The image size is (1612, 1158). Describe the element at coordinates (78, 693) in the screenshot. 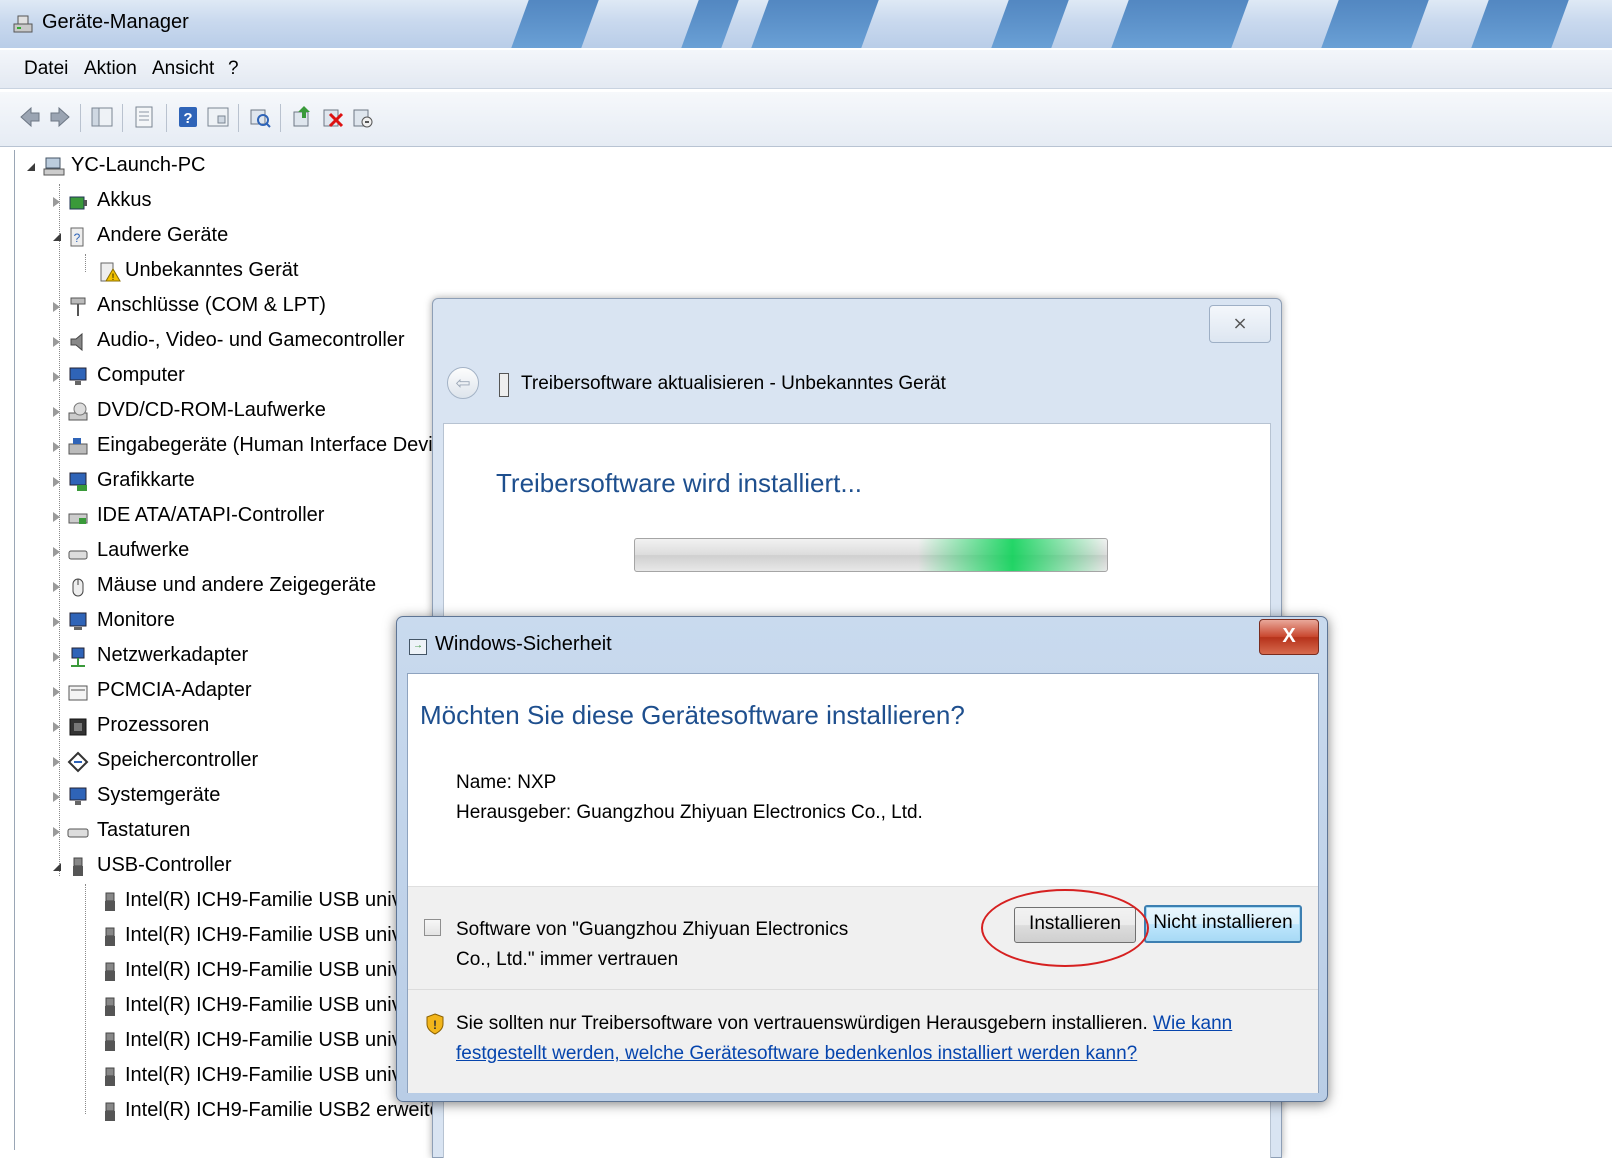

I see `pcmcia-icon` at that location.